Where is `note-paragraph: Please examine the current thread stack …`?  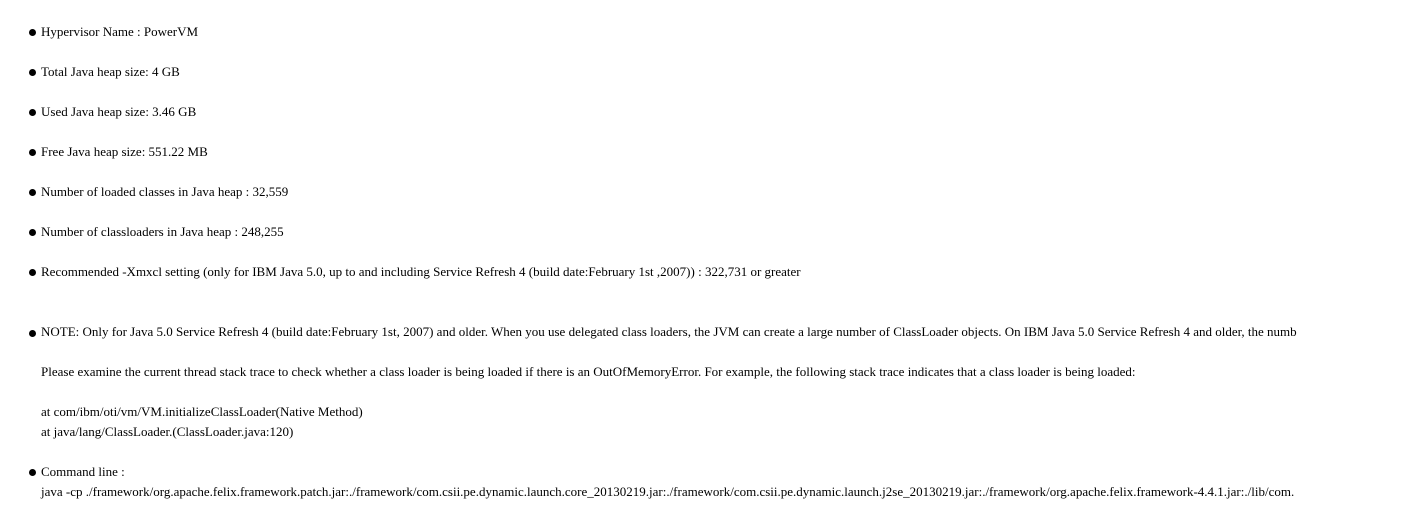
note-paragraph: Please examine the current thread stack … is located at coordinates (588, 371).